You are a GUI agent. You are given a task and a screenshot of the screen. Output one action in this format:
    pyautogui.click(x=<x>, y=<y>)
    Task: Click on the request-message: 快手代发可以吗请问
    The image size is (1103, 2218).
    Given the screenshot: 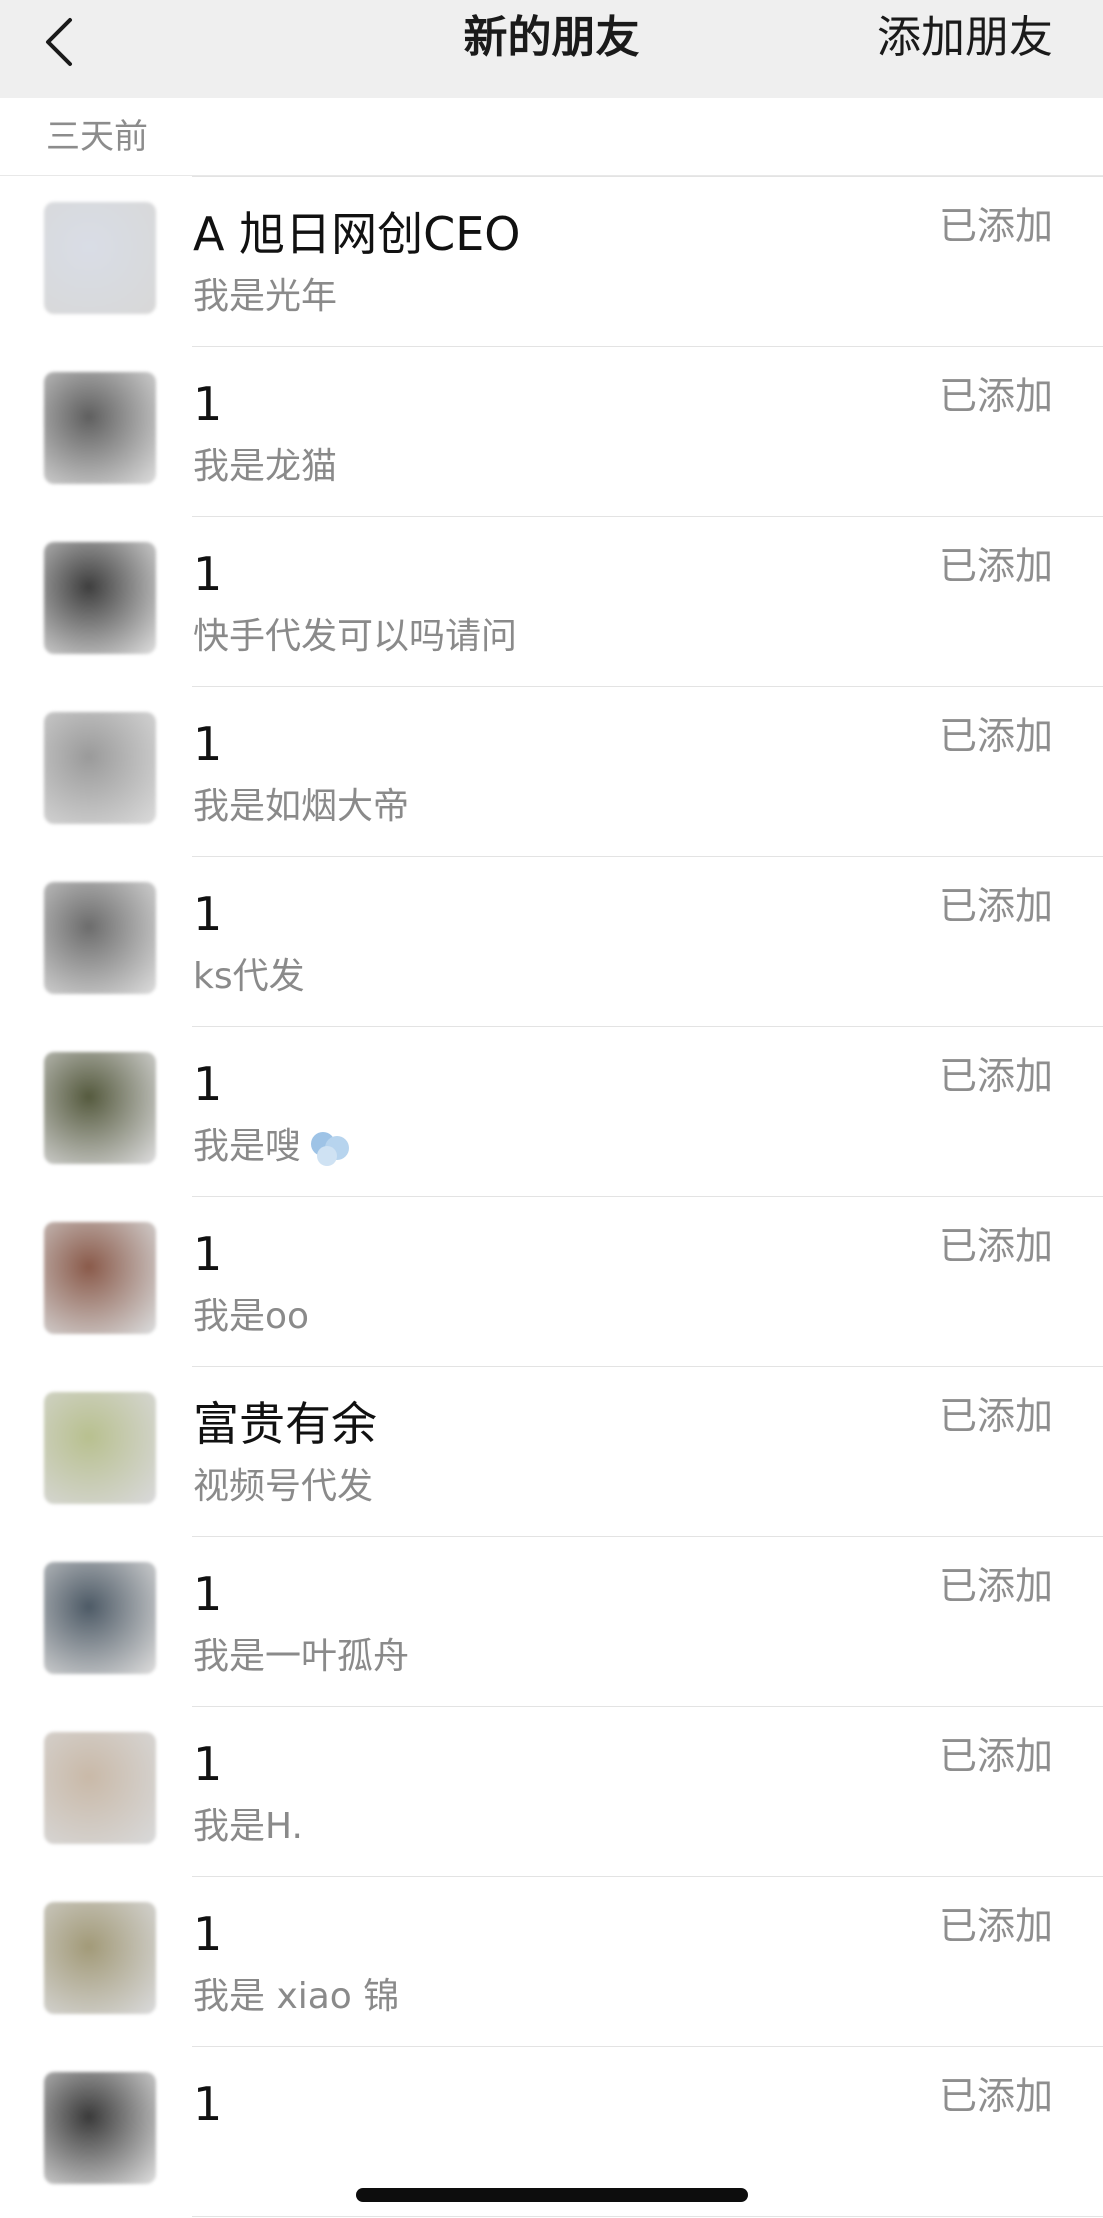 What is the action you would take?
    pyautogui.click(x=355, y=637)
    